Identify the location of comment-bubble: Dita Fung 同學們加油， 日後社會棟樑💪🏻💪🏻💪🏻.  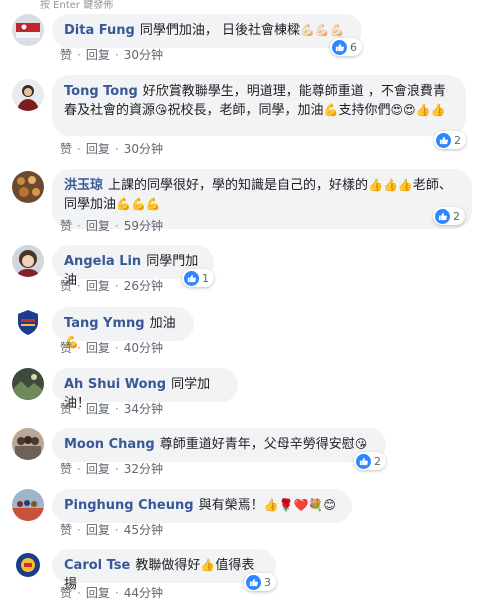
(207, 31).